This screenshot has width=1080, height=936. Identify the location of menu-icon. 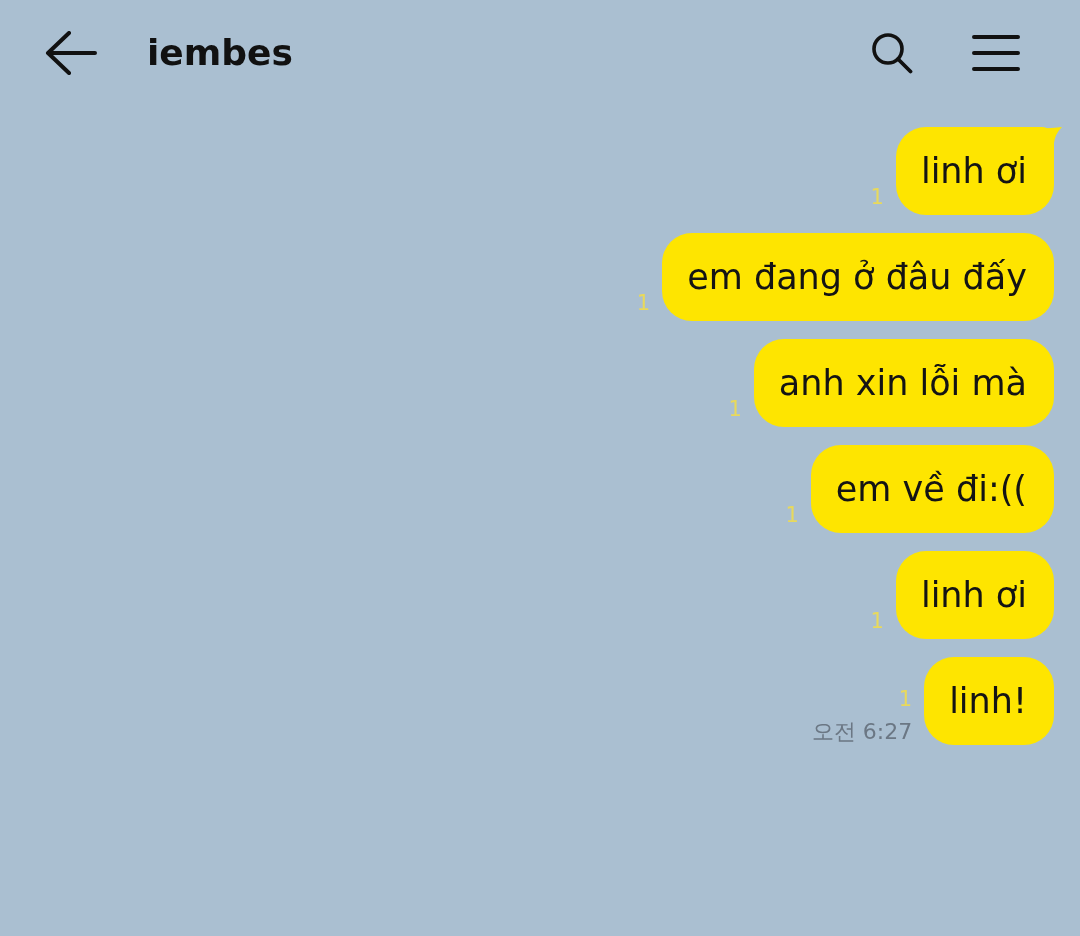
(996, 52).